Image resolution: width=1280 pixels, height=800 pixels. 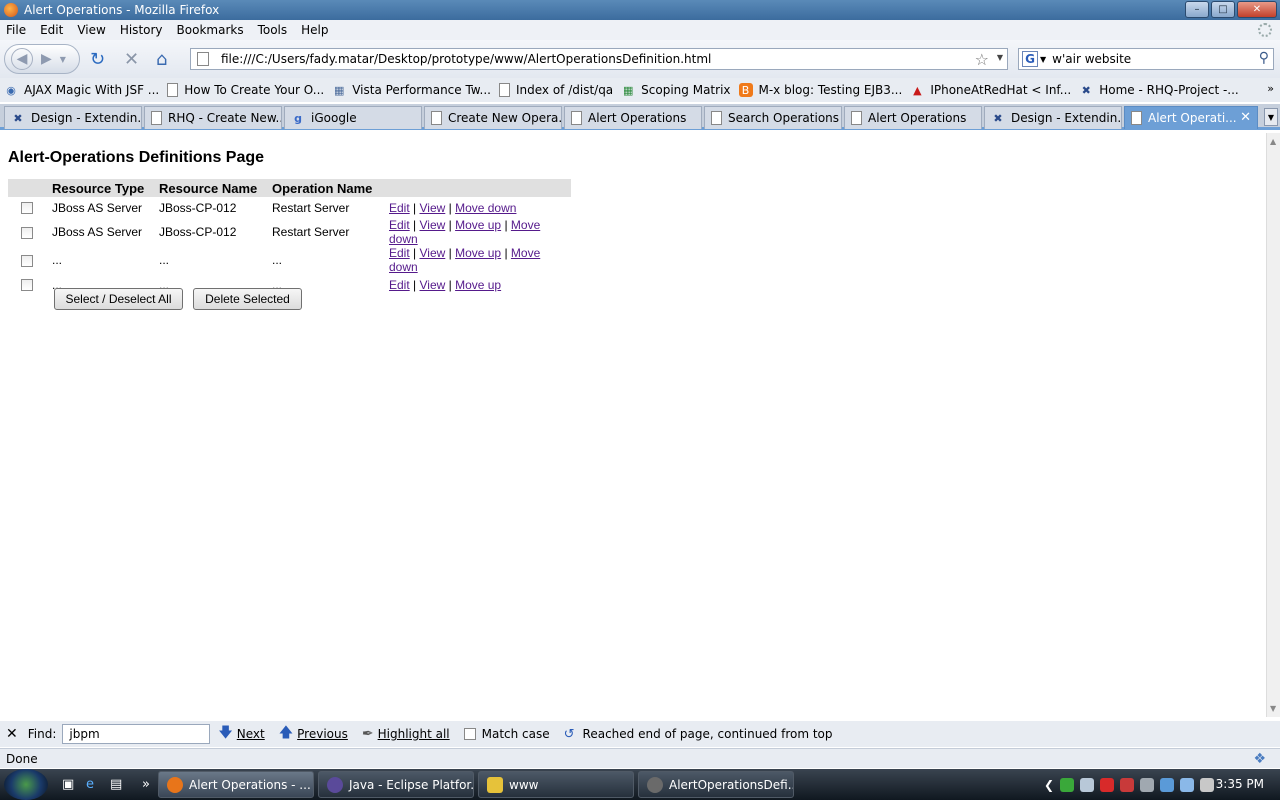 What do you see at coordinates (136, 734) in the screenshot?
I see `find-input: jbpm` at bounding box center [136, 734].